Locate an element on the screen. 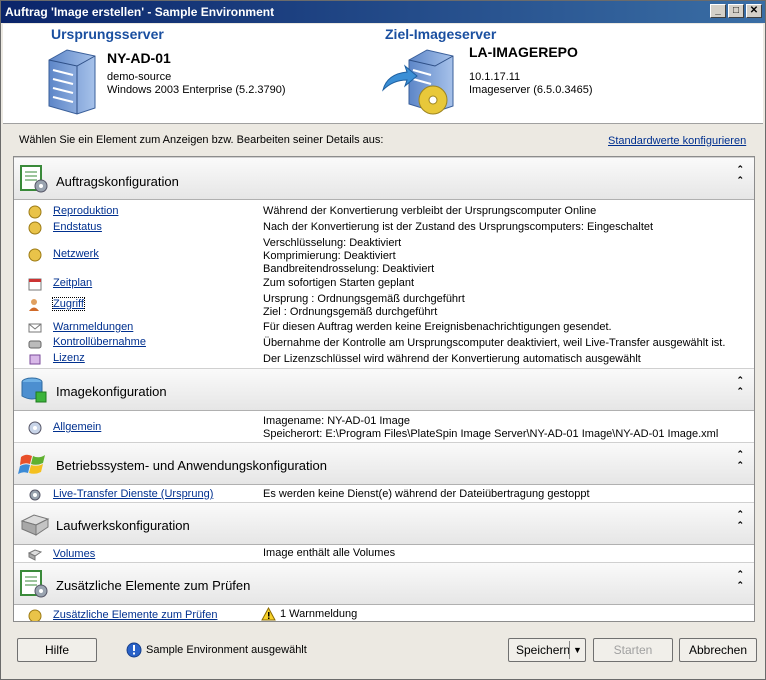 The image size is (766, 680). network-icon is located at coordinates (35, 255).